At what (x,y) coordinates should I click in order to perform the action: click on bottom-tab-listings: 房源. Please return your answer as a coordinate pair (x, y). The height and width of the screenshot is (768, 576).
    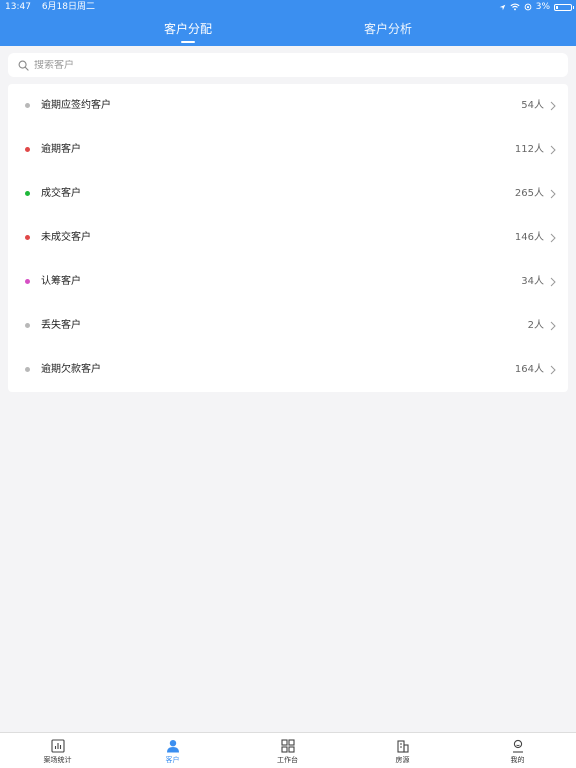
    Looking at the image, I should click on (402, 750).